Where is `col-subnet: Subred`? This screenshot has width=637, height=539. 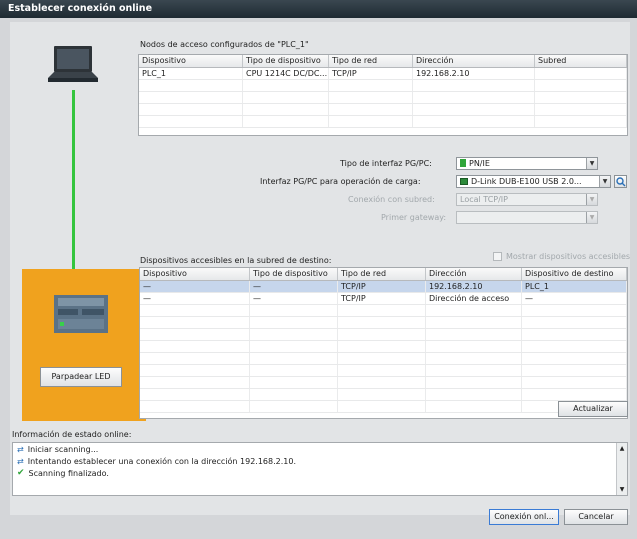 col-subnet: Subred is located at coordinates (581, 61).